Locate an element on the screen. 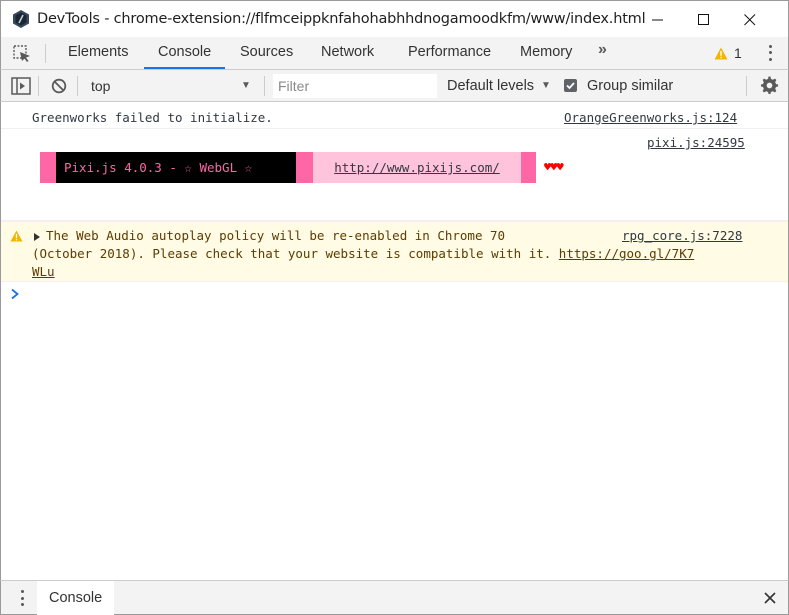 This screenshot has height=615, width=789. context-selector: top is located at coordinates (100, 85).